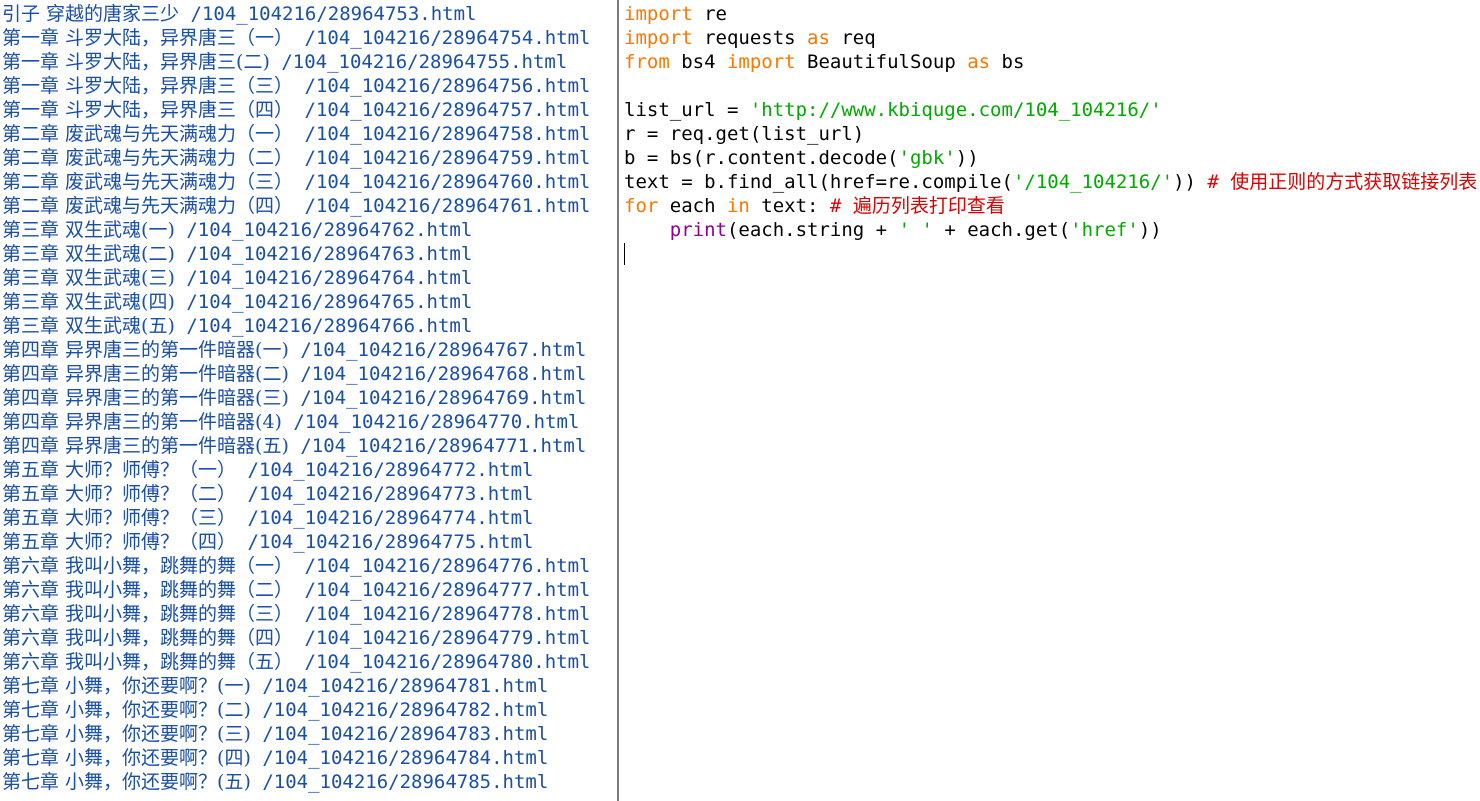  I want to click on string-literal: ' ', so click(915, 230).